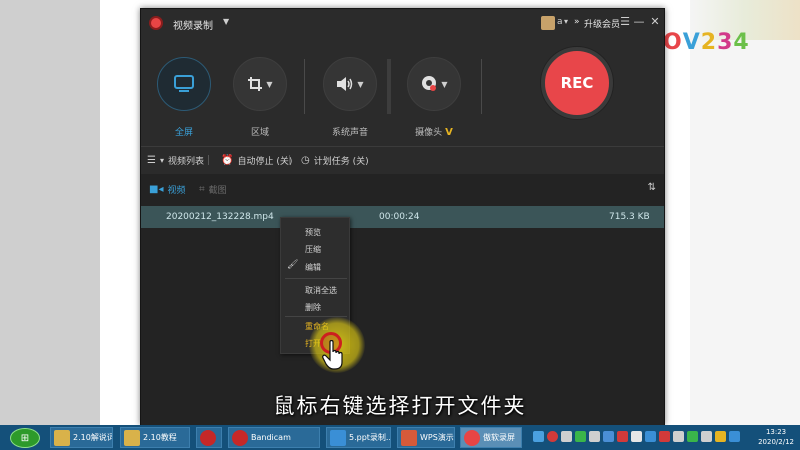 Image resolution: width=800 pixels, height=450 pixels. I want to click on webcam-button: ▼, so click(434, 84).